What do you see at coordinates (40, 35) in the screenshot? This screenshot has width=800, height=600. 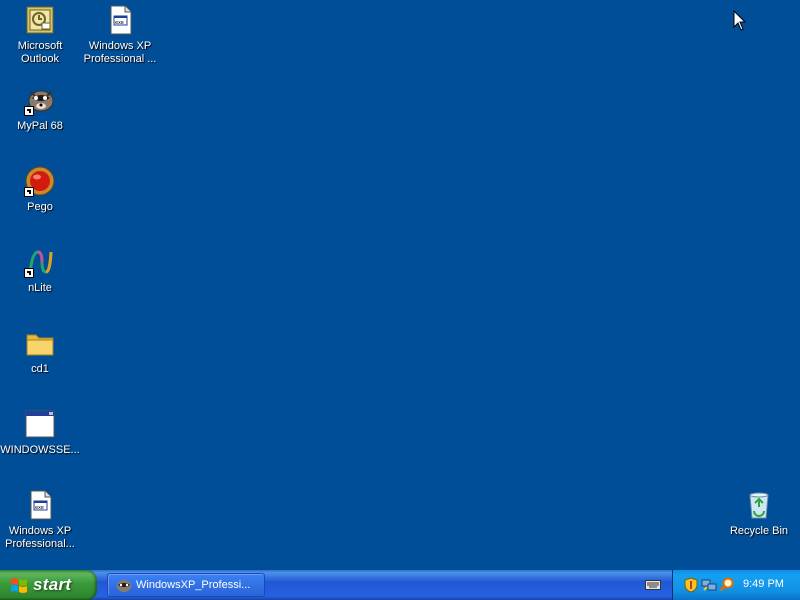 I see `desktop-icon-microsoft-outlook: Microsoft Outlook` at bounding box center [40, 35].